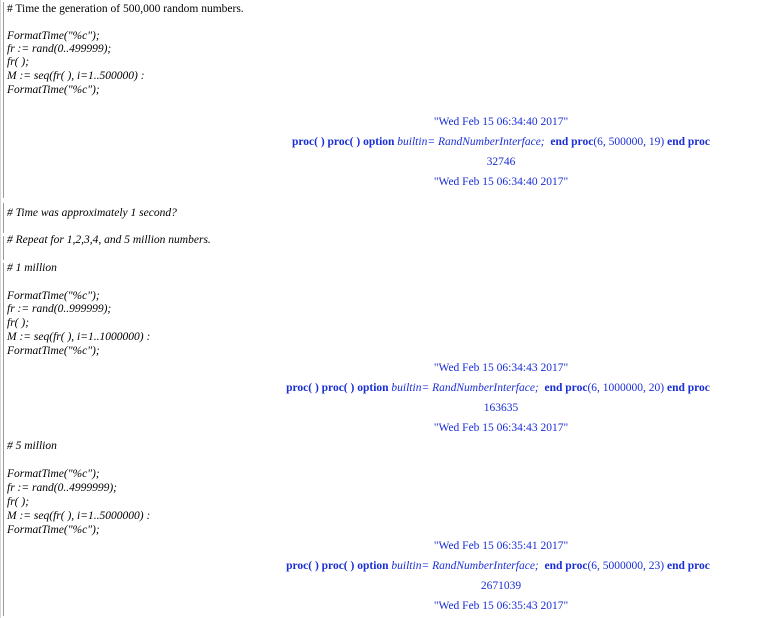 The width and height of the screenshot is (771, 618). What do you see at coordinates (59, 309) in the screenshot?
I see `code-line: fr := rand(0..999999);` at bounding box center [59, 309].